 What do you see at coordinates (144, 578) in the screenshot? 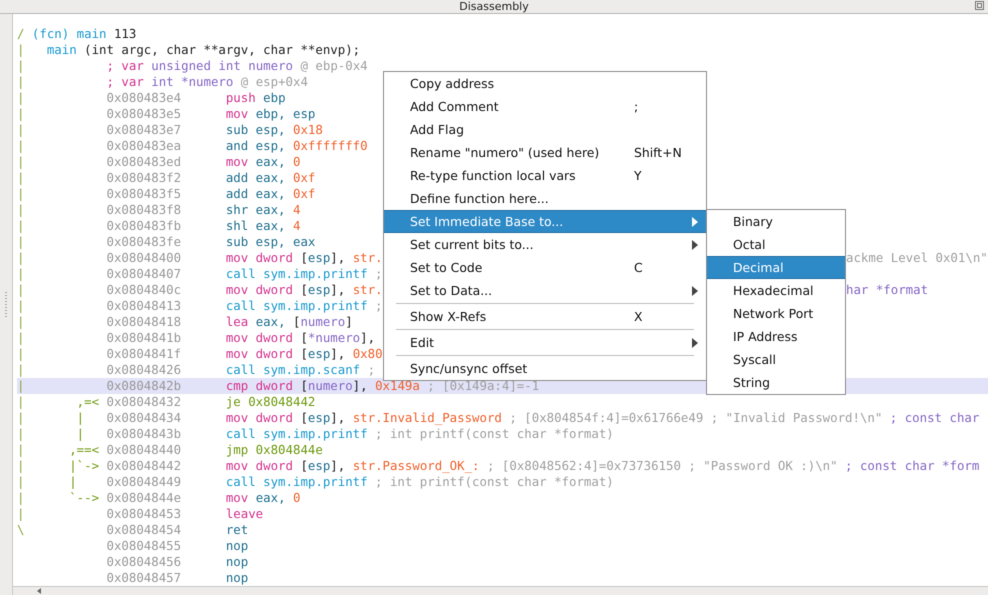
I see `address-text: 0x08048457` at bounding box center [144, 578].